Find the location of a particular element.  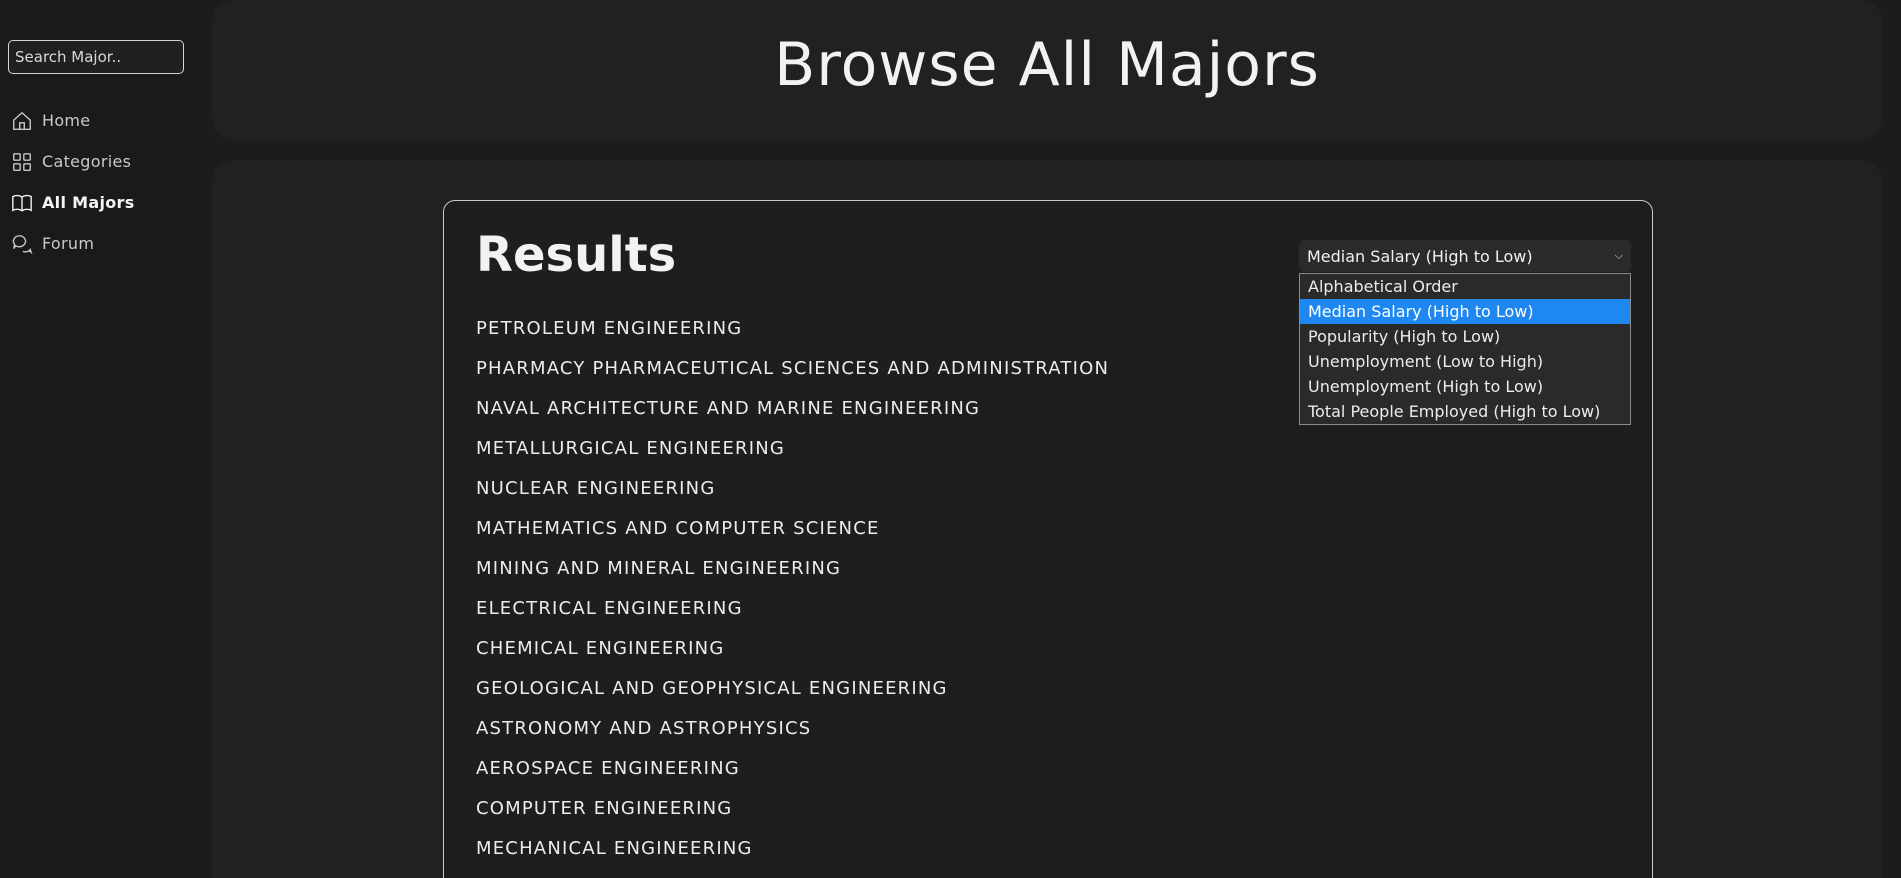

sidebar-nav: Home Categories All Majors Forum is located at coordinates (72, 182).